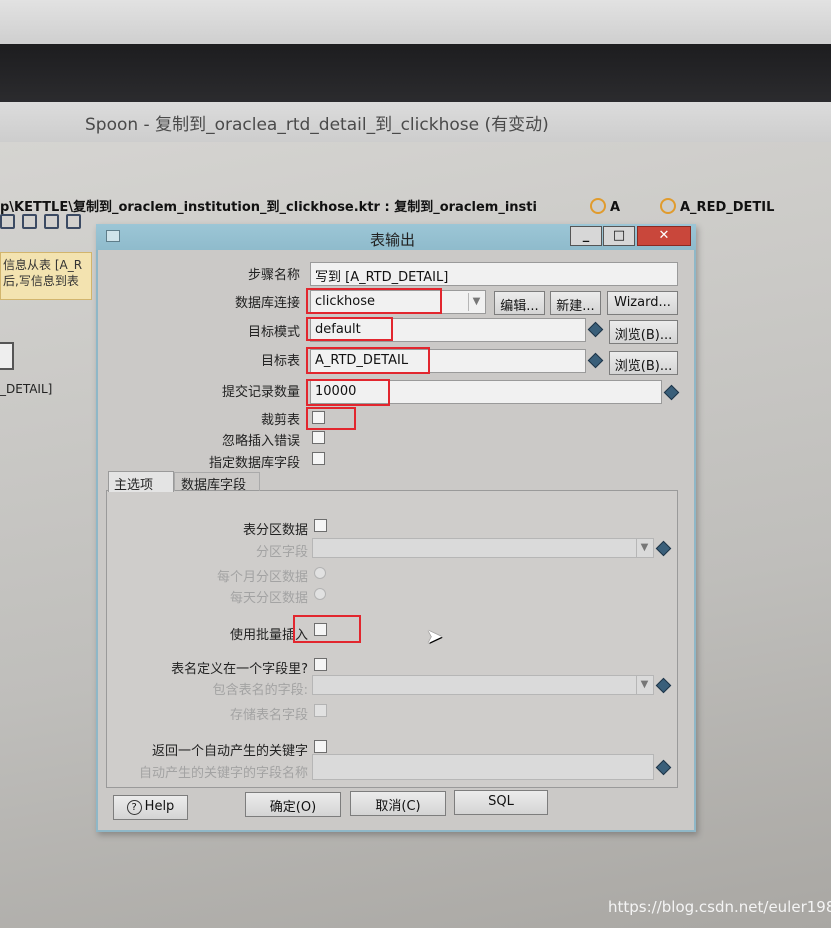 Image resolution: width=831 pixels, height=928 pixels. What do you see at coordinates (483, 767) in the screenshot?
I see `key-field-input` at bounding box center [483, 767].